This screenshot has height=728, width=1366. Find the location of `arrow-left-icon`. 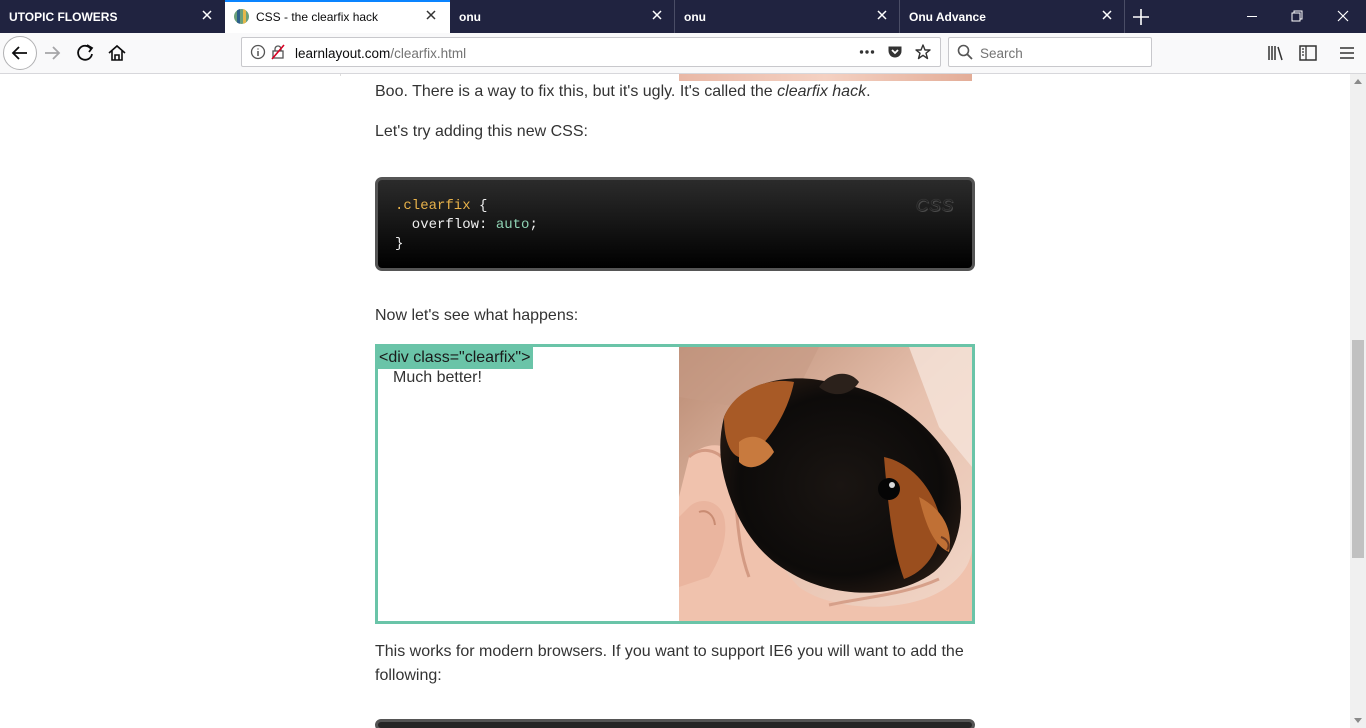

arrow-left-icon is located at coordinates (19, 53).